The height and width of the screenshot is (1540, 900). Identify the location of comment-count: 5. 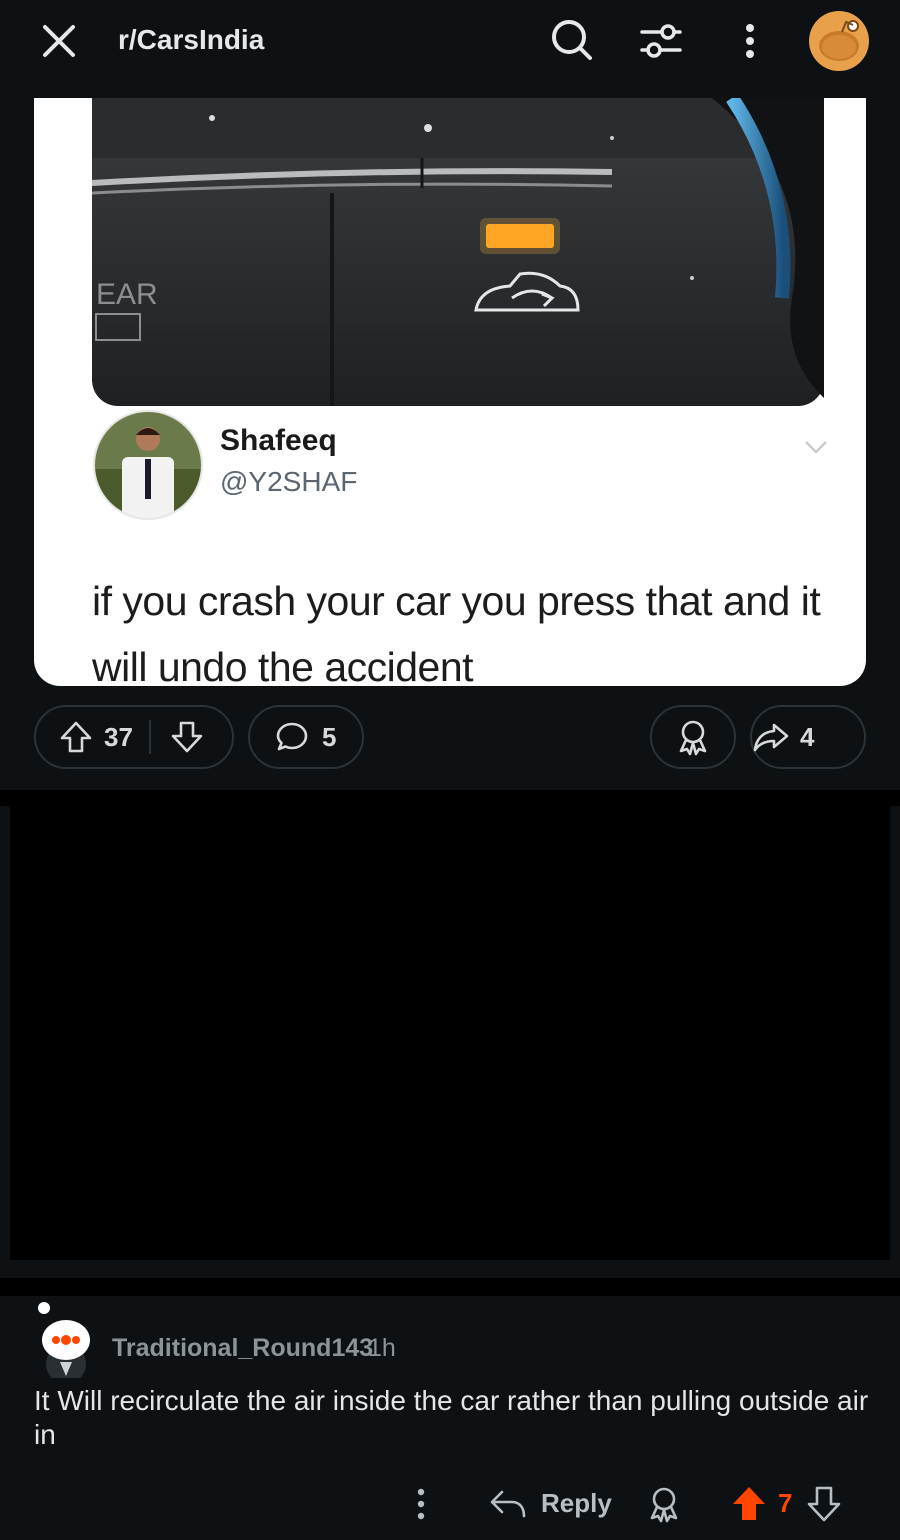
(329, 736).